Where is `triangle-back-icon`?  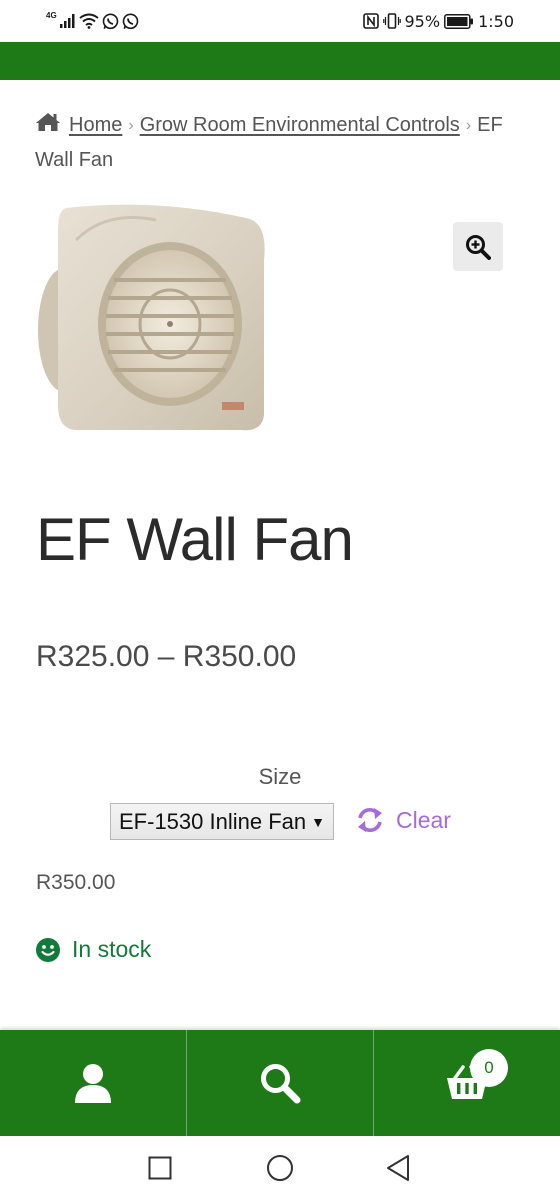 triangle-back-icon is located at coordinates (398, 1168).